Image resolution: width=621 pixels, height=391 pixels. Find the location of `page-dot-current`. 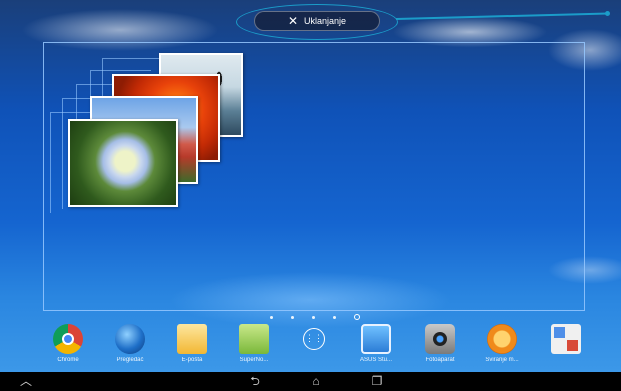

page-dot-current is located at coordinates (357, 317).